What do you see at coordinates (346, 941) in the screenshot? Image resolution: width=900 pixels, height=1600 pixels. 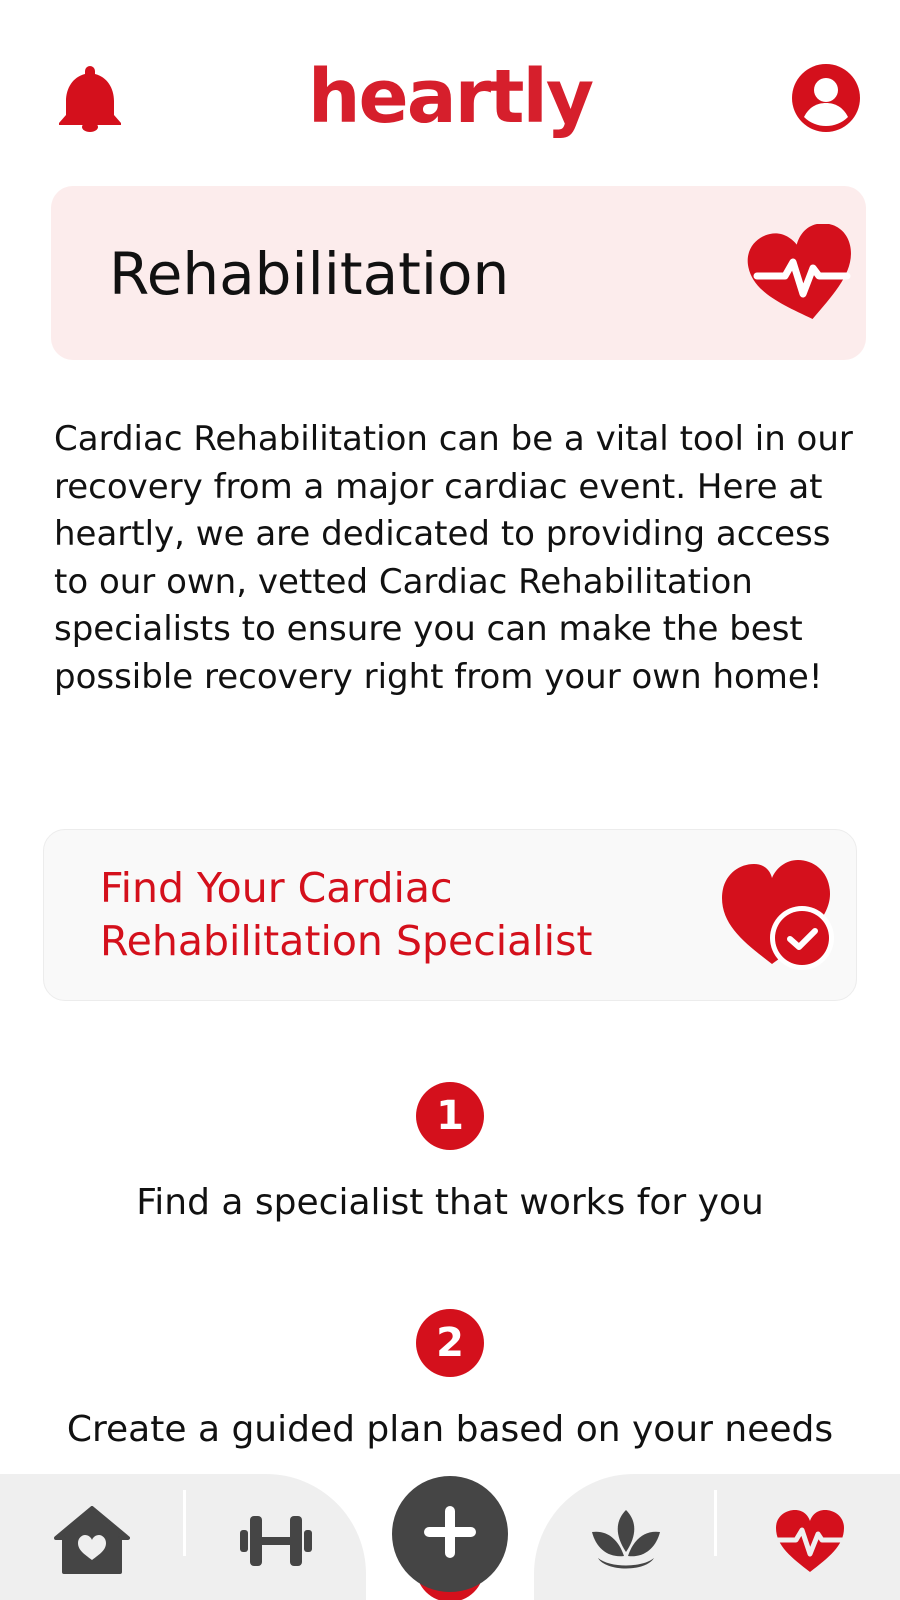 I see `cta-label-line2: Rehabilitation Specialist` at bounding box center [346, 941].